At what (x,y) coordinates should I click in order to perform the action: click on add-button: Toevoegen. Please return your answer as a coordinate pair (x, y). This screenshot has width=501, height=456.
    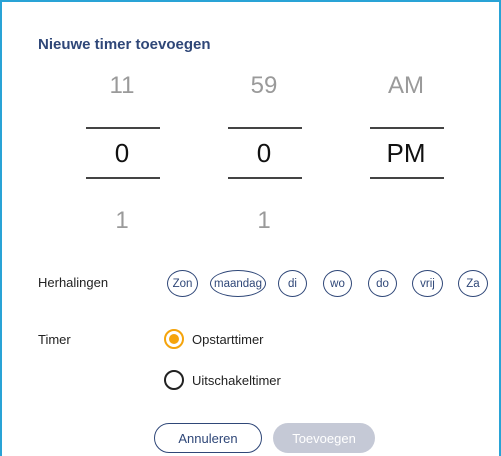
    Looking at the image, I should click on (324, 438).